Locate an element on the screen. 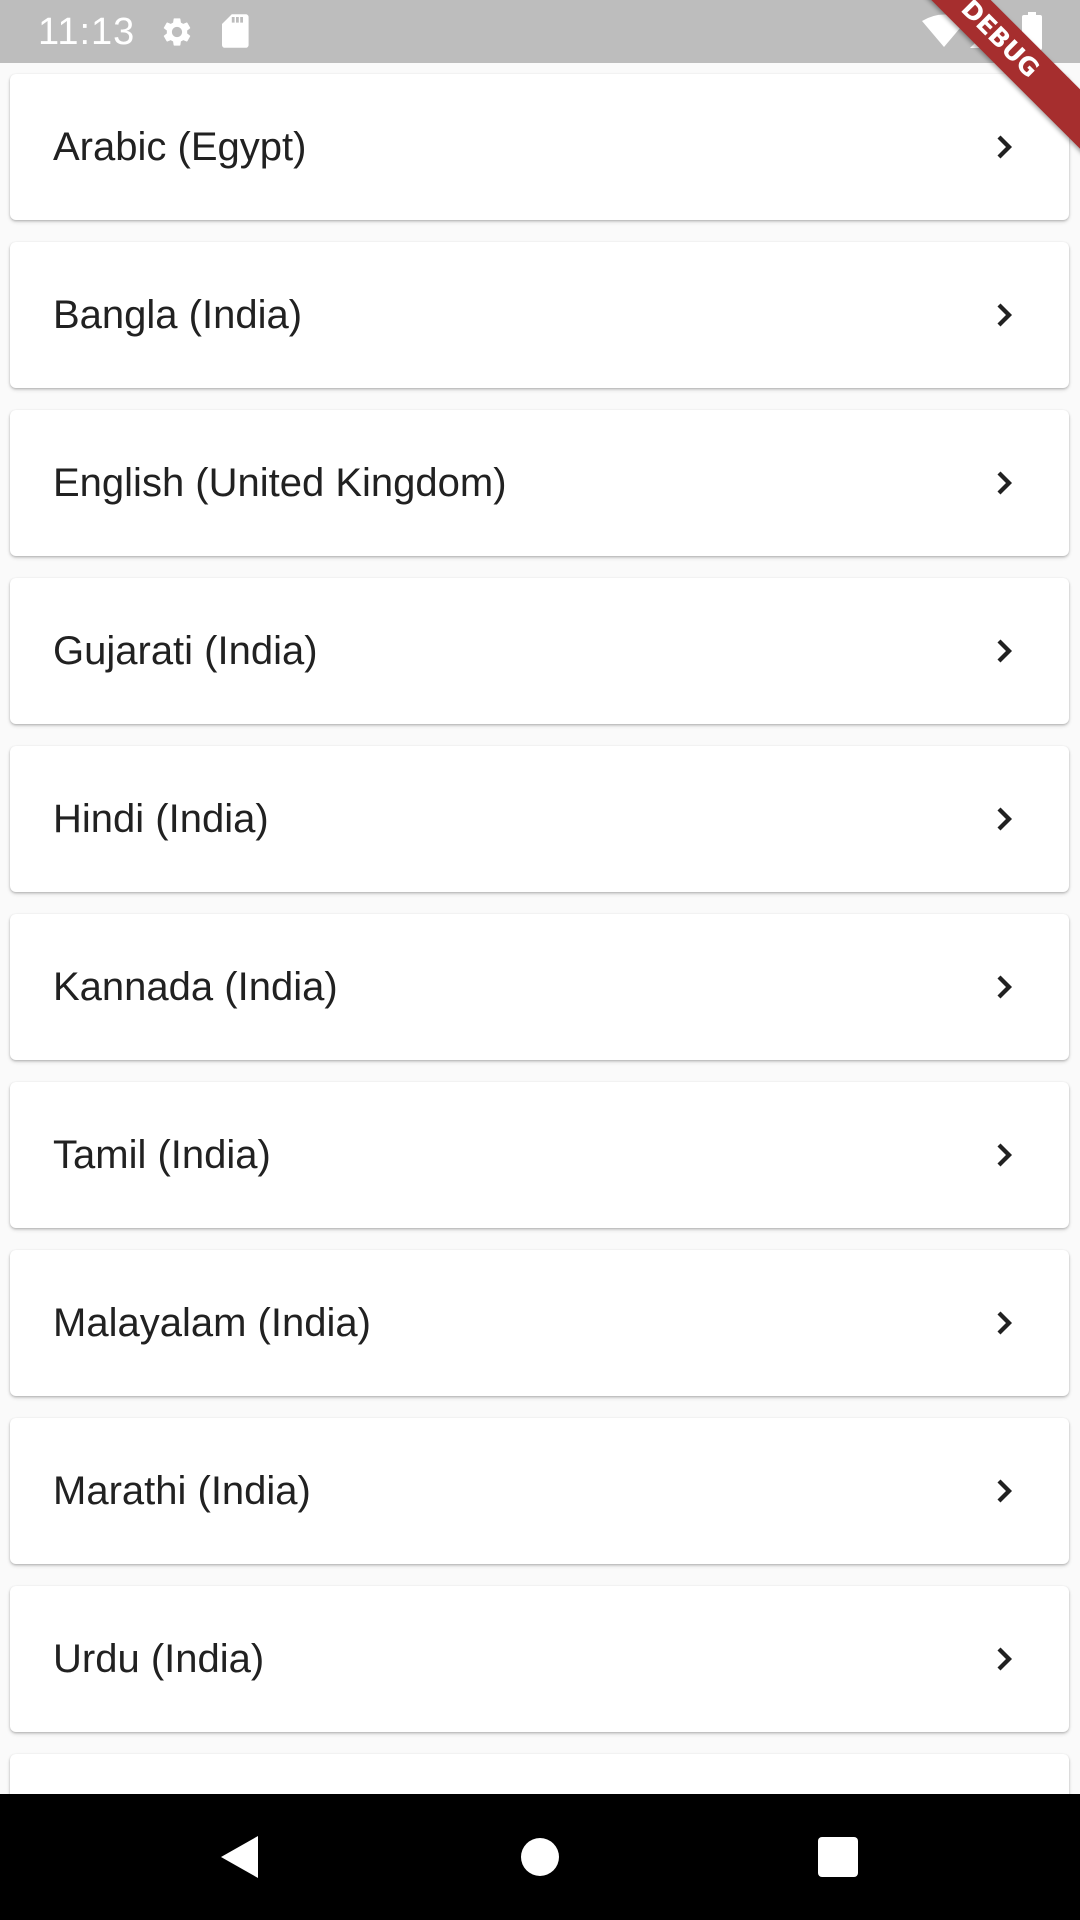 The height and width of the screenshot is (1920, 1080). home-icon is located at coordinates (540, 1857).